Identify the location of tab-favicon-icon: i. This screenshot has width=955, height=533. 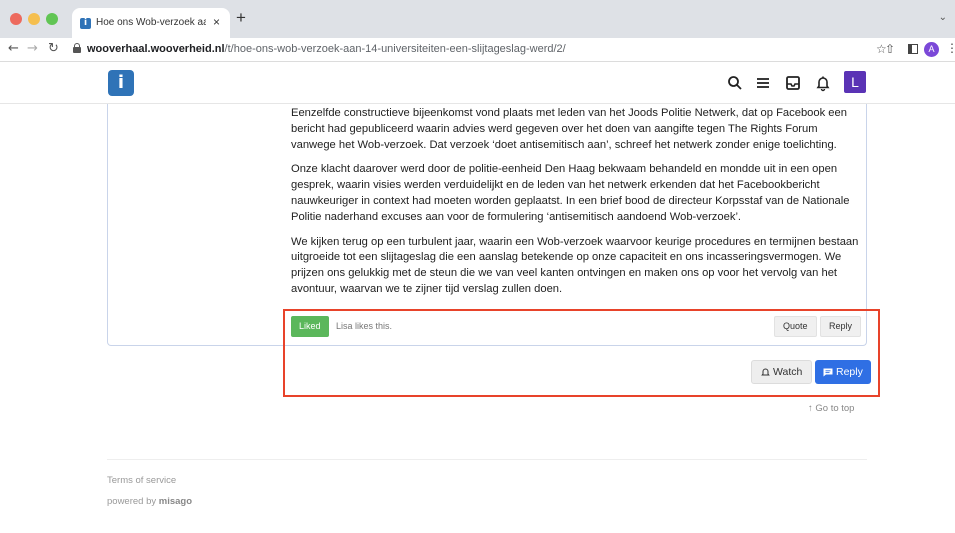
(85, 23).